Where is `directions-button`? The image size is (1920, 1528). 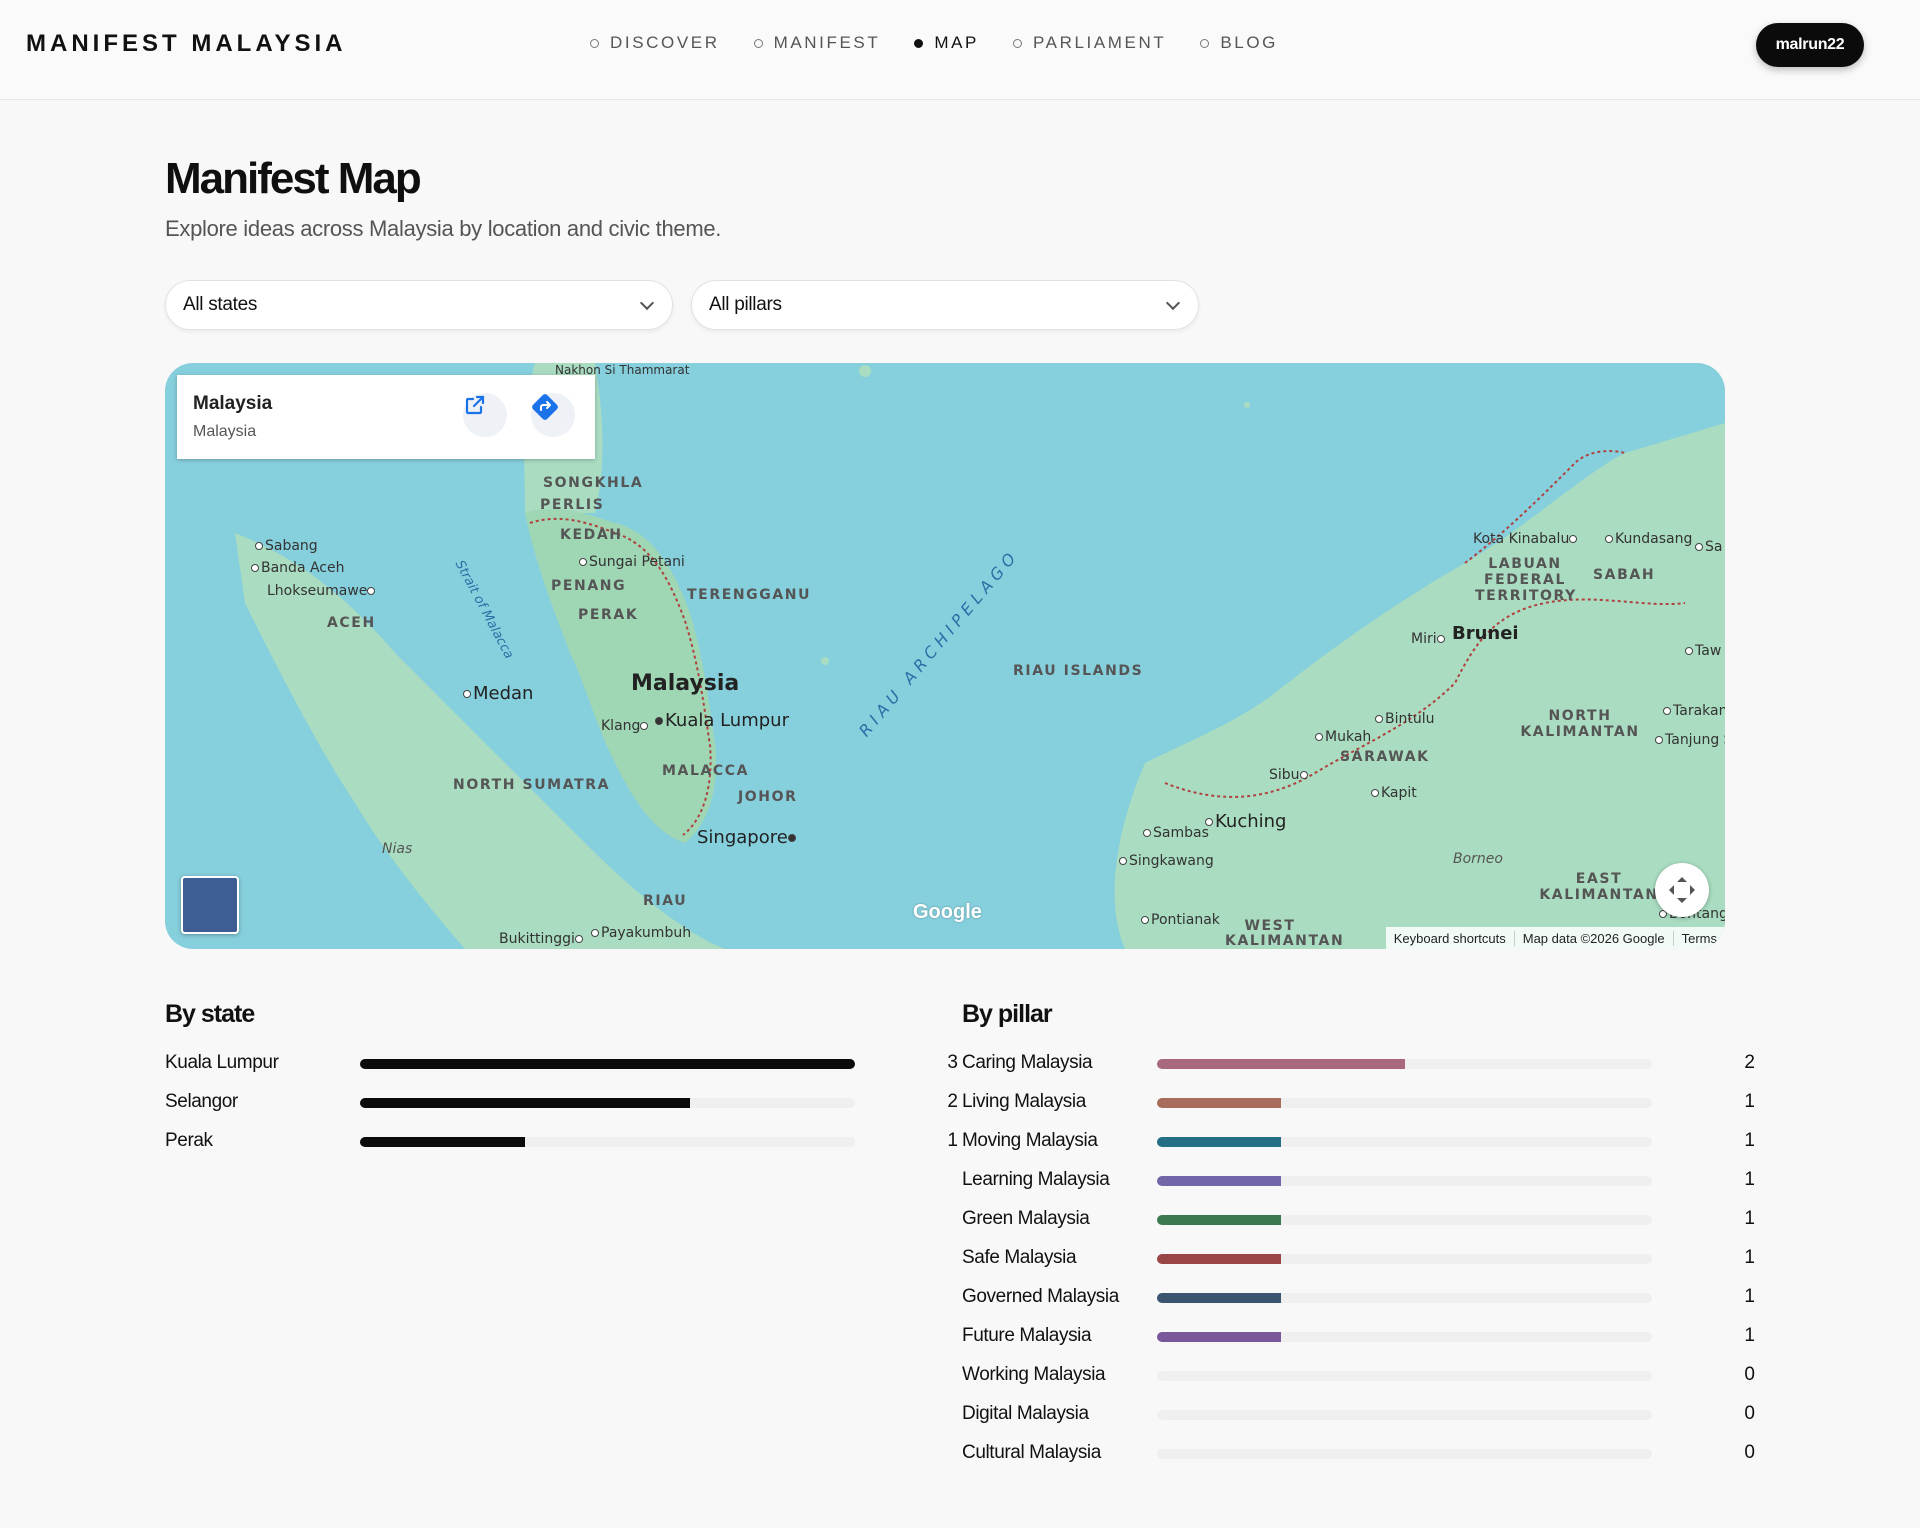
directions-button is located at coordinates (553, 415).